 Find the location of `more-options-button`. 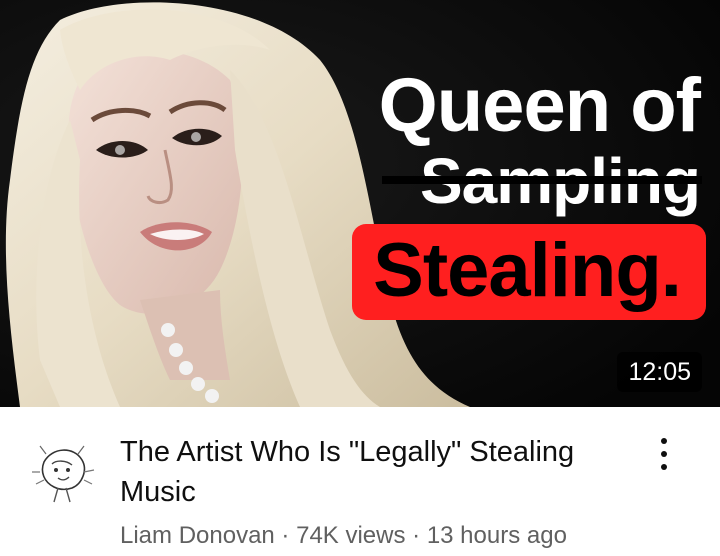

more-options-button is located at coordinates (664, 456).